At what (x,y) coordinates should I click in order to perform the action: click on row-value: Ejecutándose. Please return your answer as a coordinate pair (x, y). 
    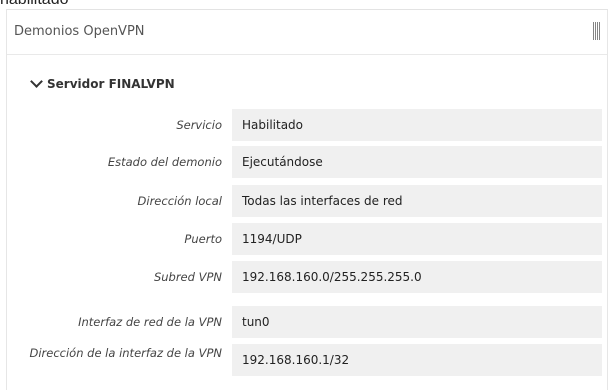
    Looking at the image, I should click on (417, 162).